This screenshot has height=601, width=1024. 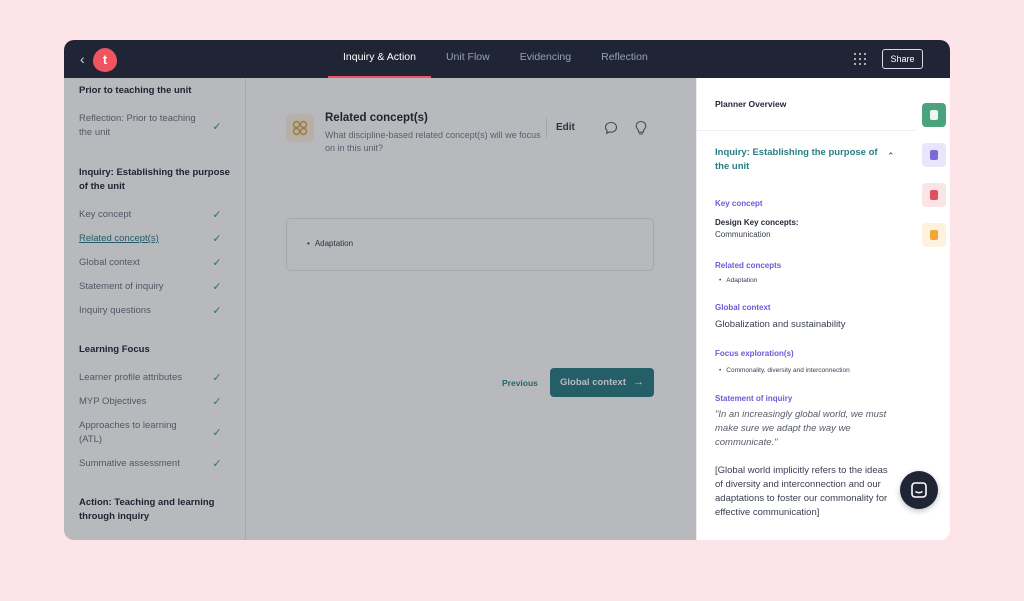 I want to click on tab-label: Evidencing, so click(x=545, y=57).